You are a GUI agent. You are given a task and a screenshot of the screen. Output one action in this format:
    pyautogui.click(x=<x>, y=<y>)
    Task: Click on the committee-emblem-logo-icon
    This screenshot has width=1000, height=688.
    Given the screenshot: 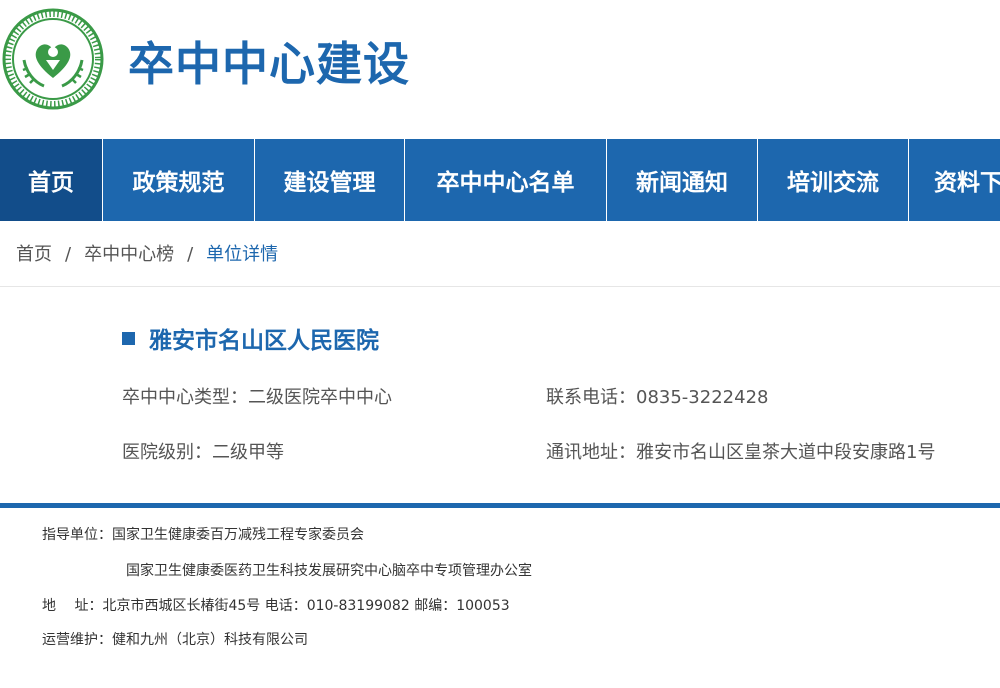 What is the action you would take?
    pyautogui.click(x=53, y=59)
    